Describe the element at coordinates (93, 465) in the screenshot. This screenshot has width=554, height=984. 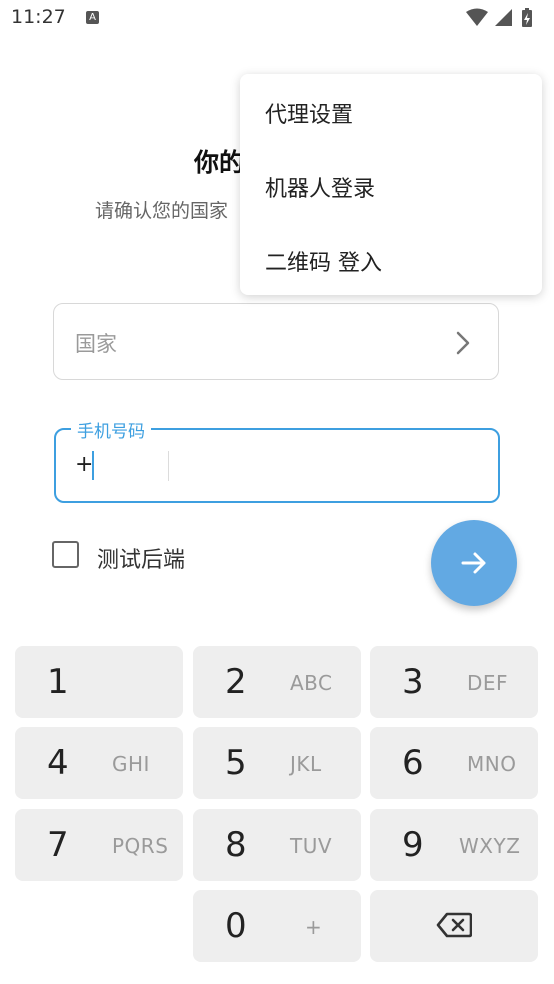
I see `text-cursor` at that location.